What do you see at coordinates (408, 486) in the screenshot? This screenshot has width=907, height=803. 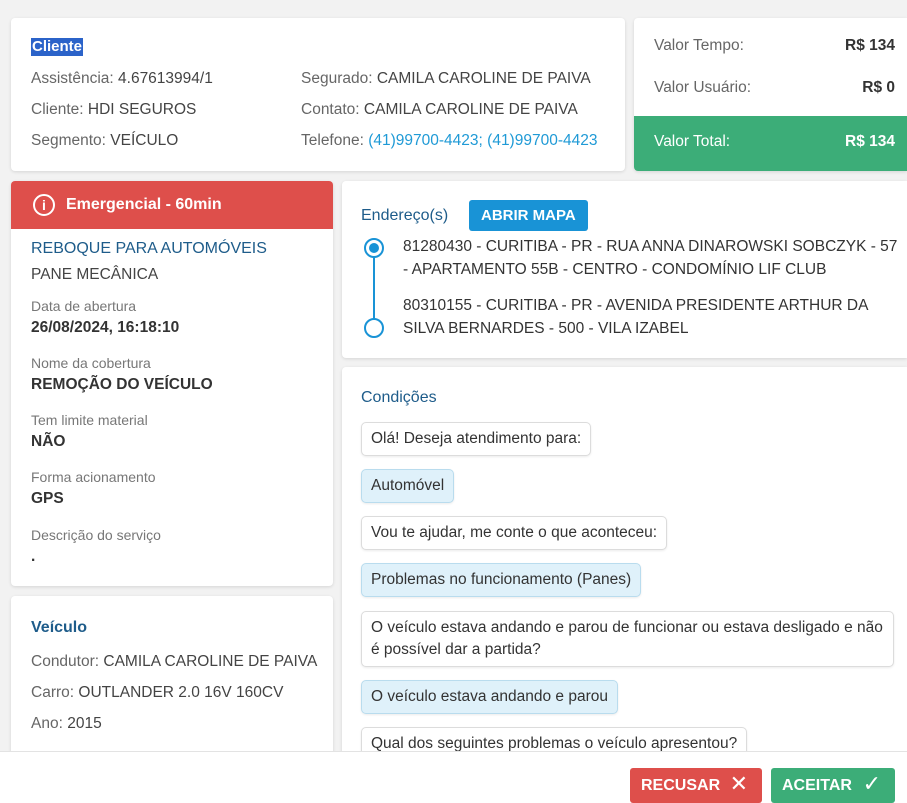 I see `chat-answer: Automóvel` at bounding box center [408, 486].